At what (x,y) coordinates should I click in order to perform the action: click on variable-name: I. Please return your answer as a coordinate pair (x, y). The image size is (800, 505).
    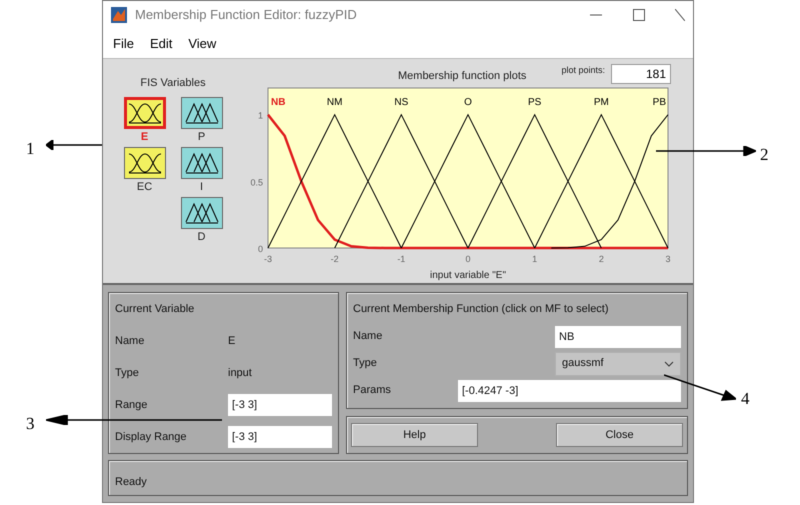
    Looking at the image, I should click on (202, 188).